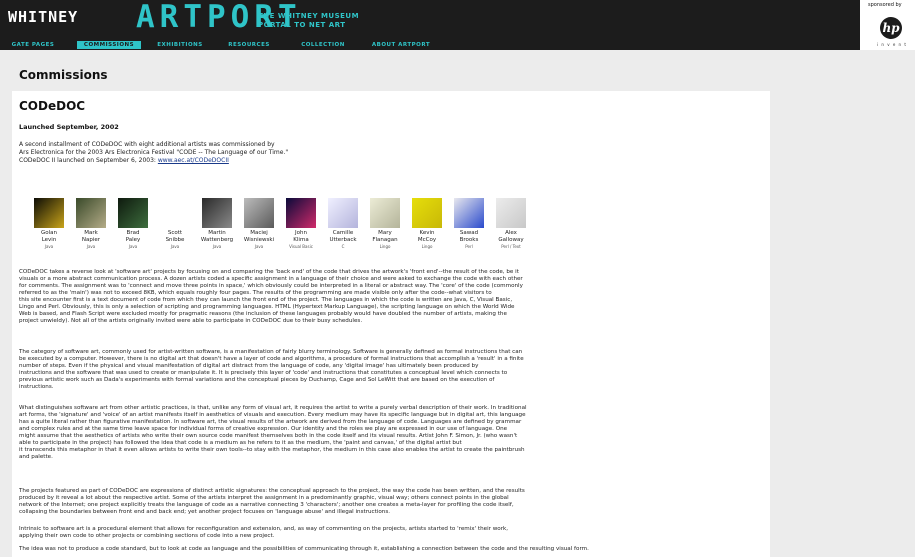  Describe the element at coordinates (217, 233) in the screenshot. I see `artist-first-name: Martin` at that location.